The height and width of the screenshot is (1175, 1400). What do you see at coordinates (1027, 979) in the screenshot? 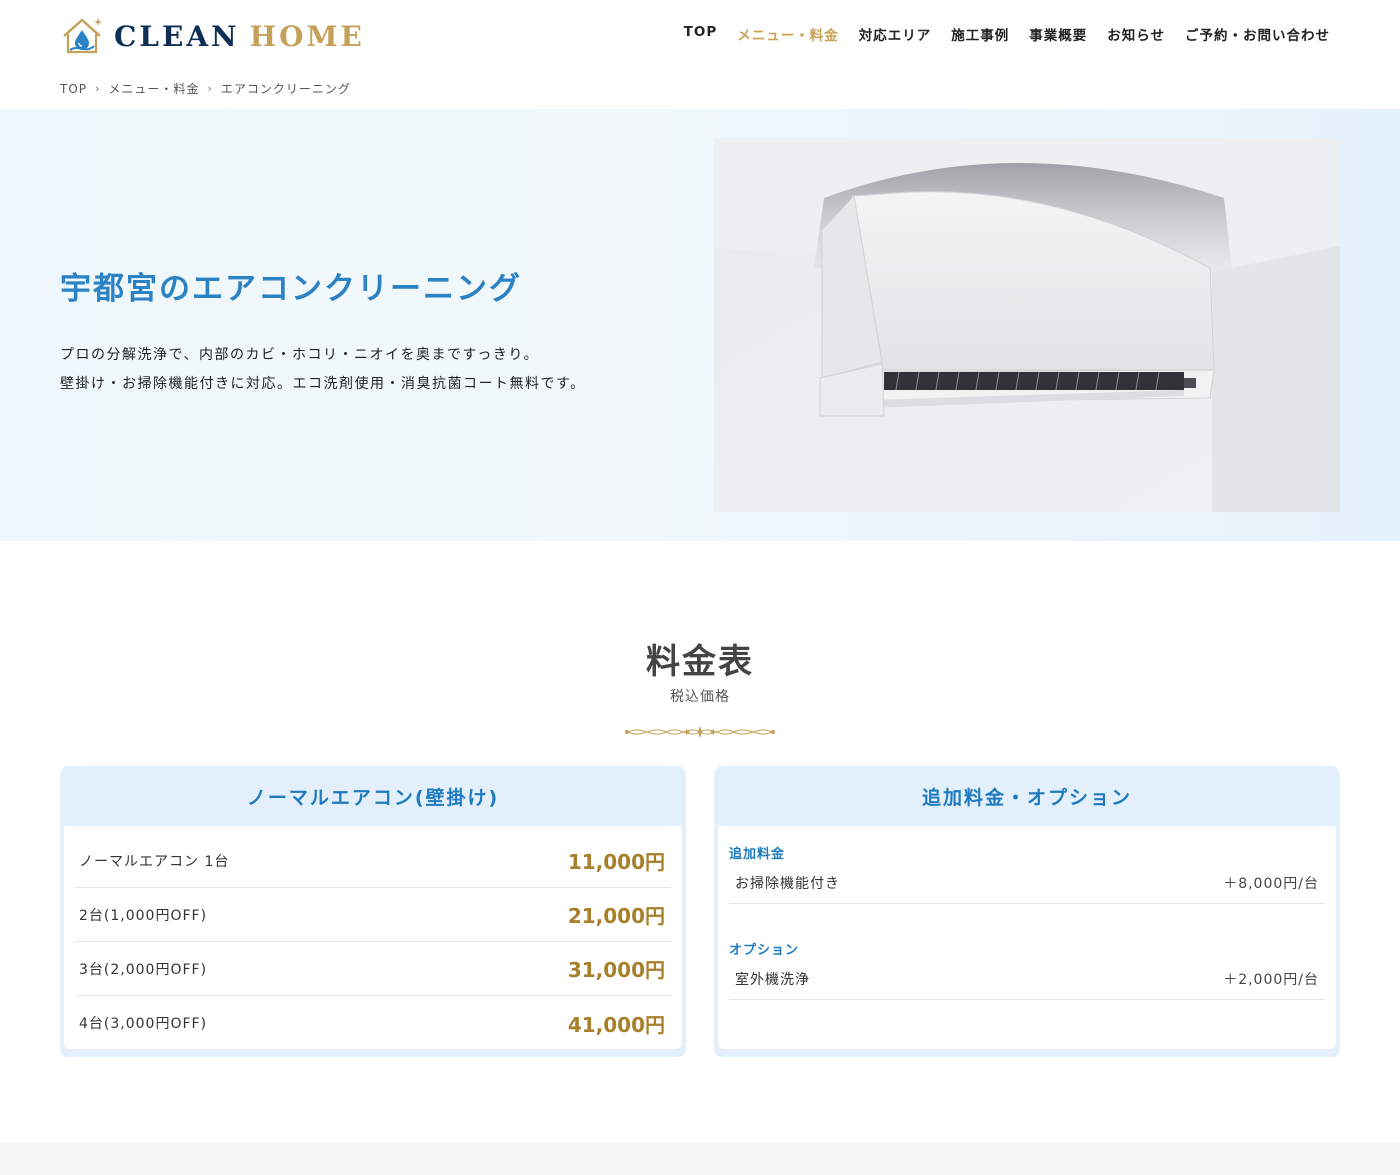
I see `option-row: 室外機洗浄 ＋2,000円/台` at bounding box center [1027, 979].